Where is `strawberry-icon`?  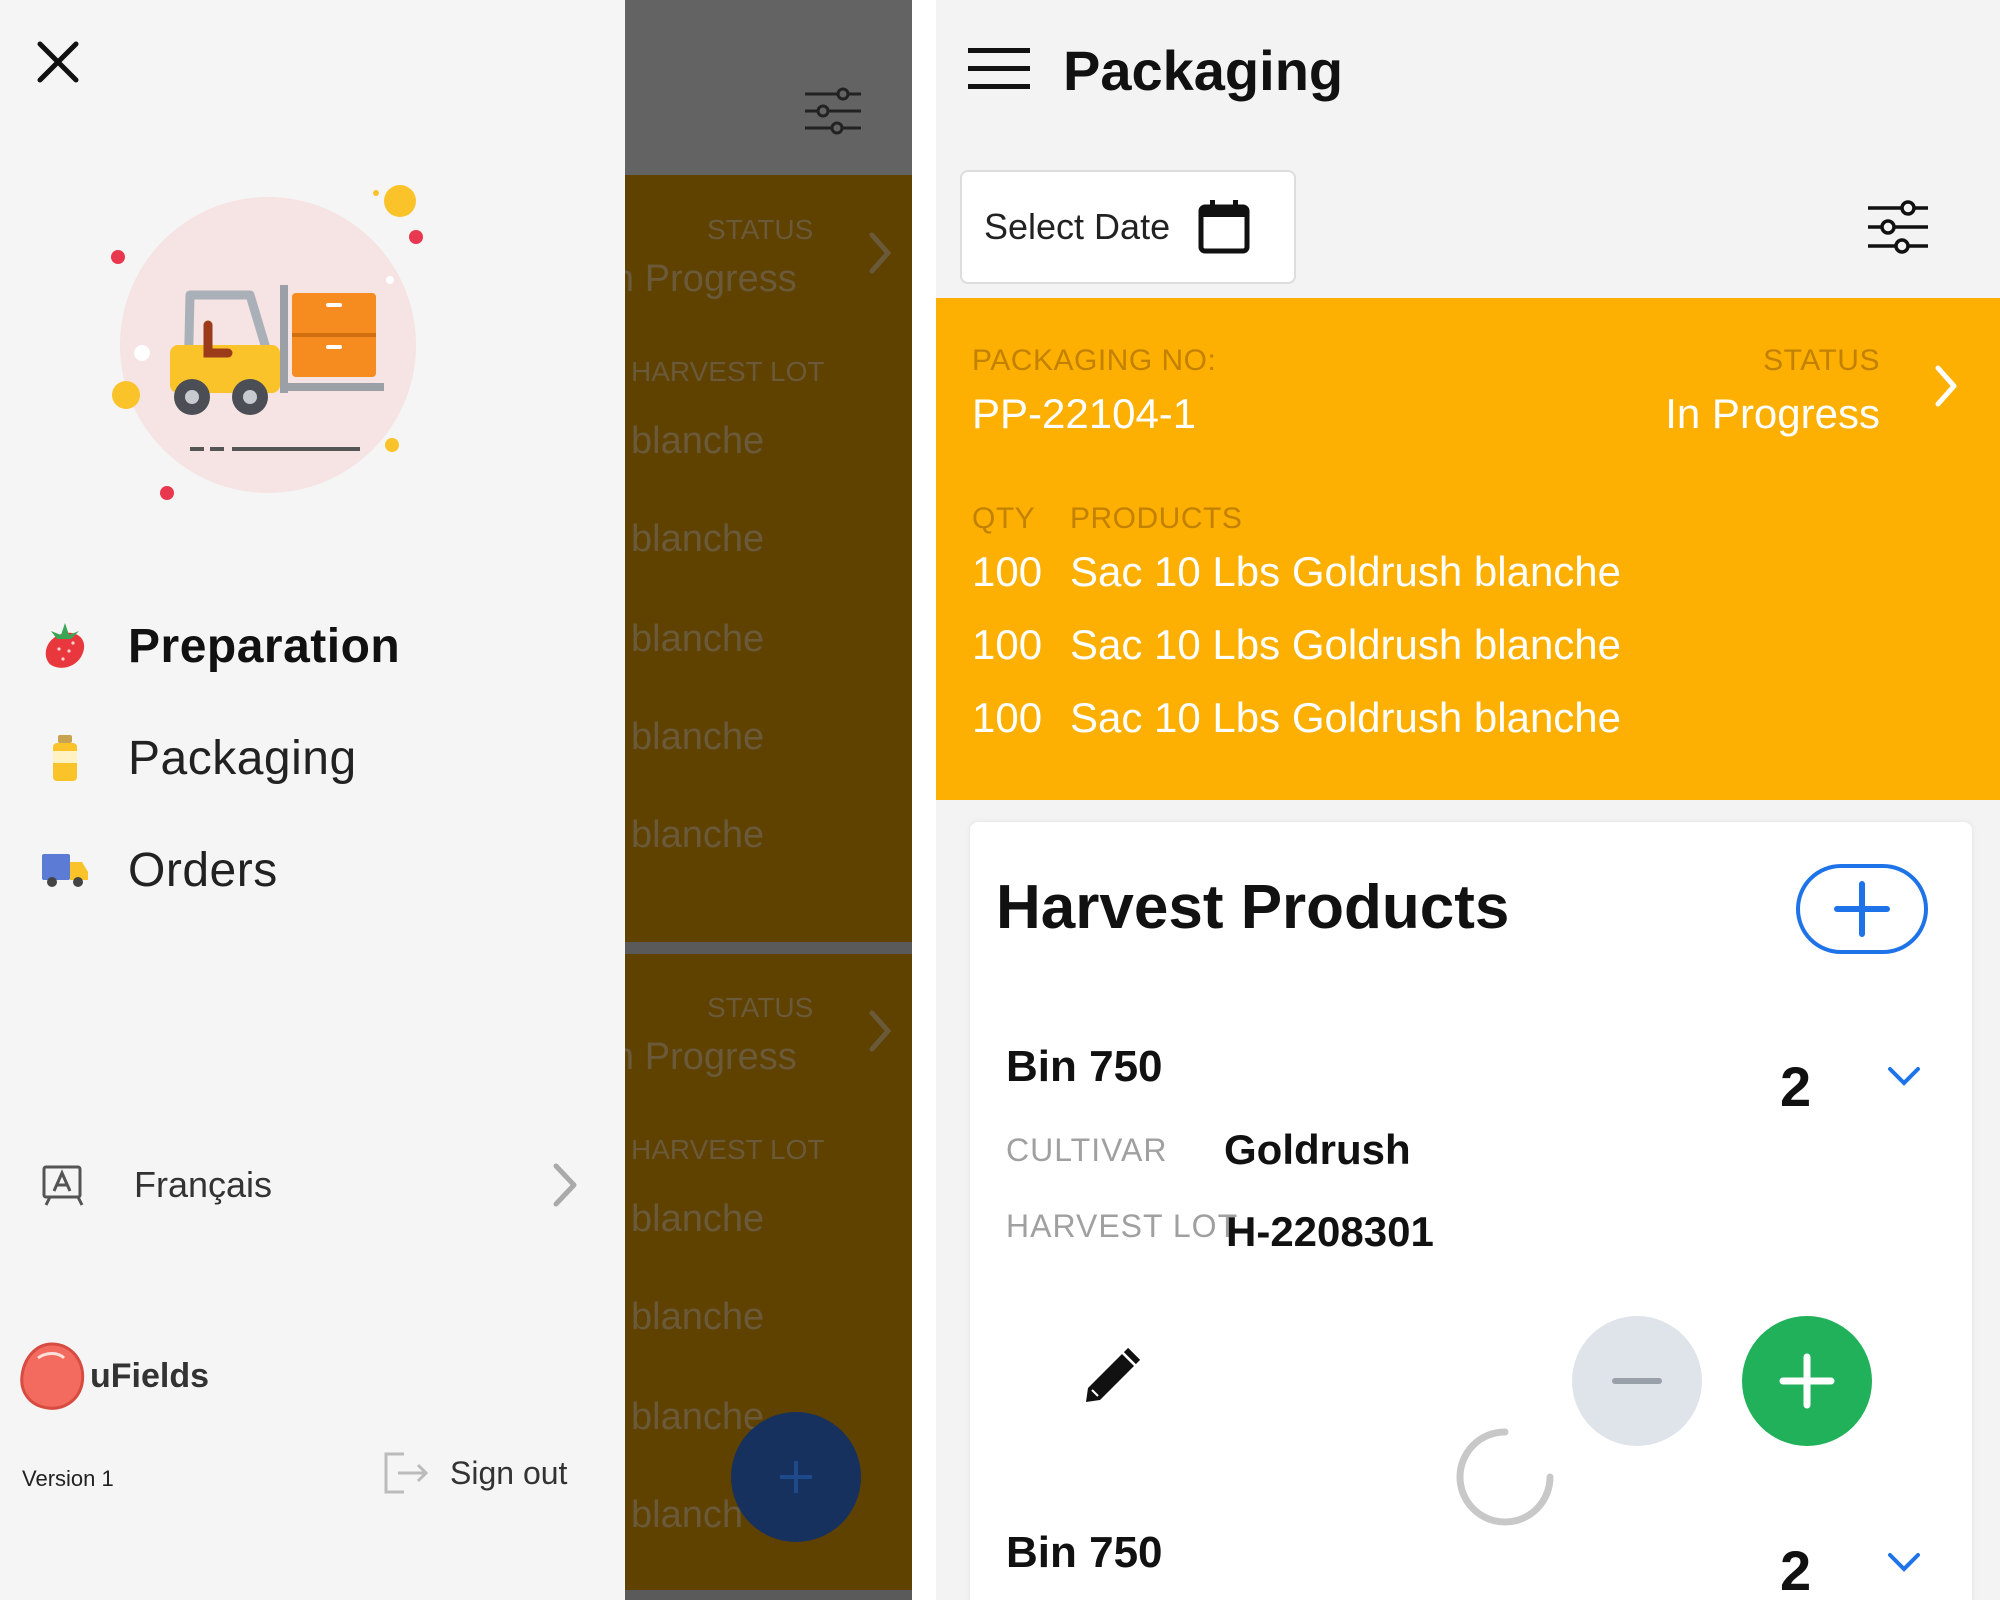 strawberry-icon is located at coordinates (65, 646).